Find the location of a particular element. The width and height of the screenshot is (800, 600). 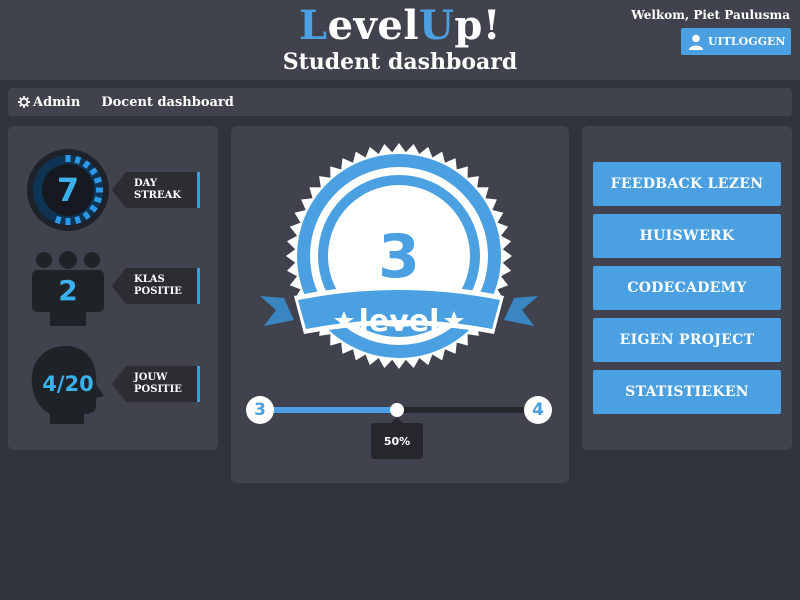

nav-bar: Admin Docent dashboard is located at coordinates (400, 102).